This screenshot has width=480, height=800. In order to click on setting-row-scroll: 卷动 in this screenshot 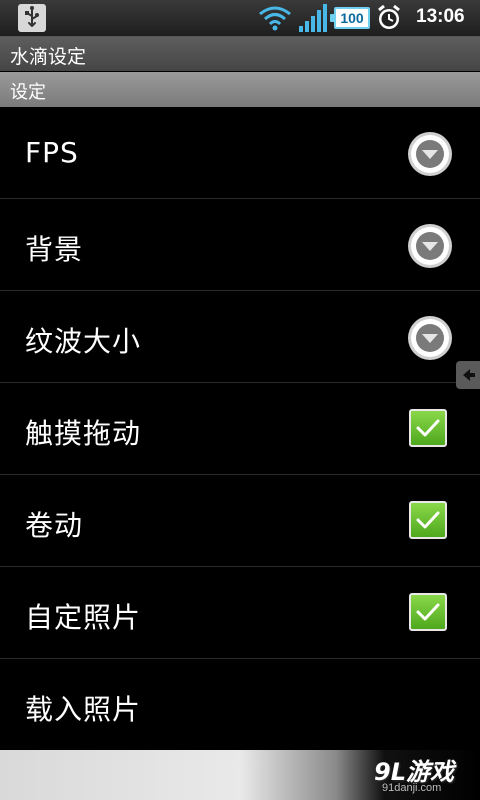, I will do `click(240, 521)`.